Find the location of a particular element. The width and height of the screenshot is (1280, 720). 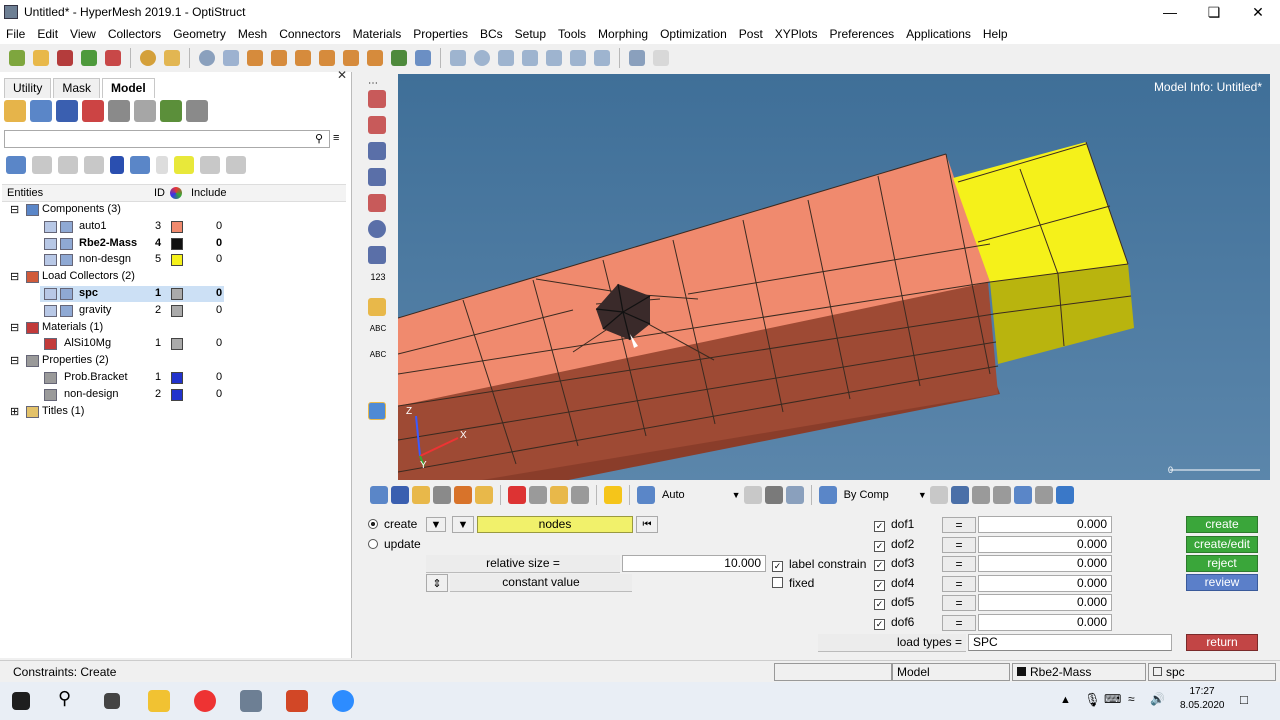

abc-label: ABC is located at coordinates (378, 334).